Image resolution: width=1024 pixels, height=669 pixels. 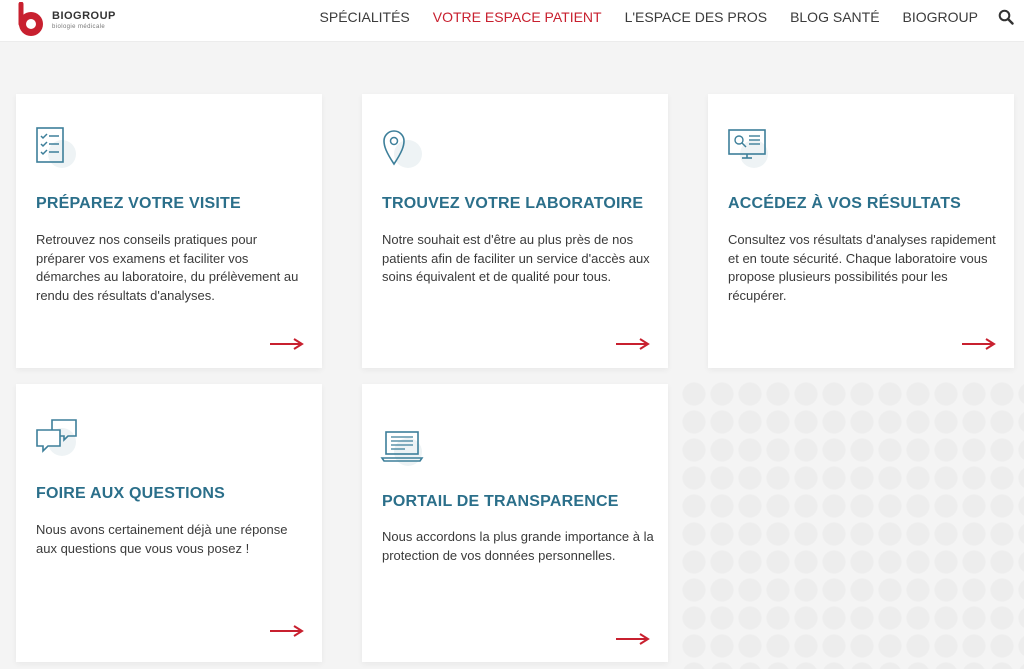 I want to click on nav-item-specialites: SPÉCIALITÉS, so click(x=365, y=17).